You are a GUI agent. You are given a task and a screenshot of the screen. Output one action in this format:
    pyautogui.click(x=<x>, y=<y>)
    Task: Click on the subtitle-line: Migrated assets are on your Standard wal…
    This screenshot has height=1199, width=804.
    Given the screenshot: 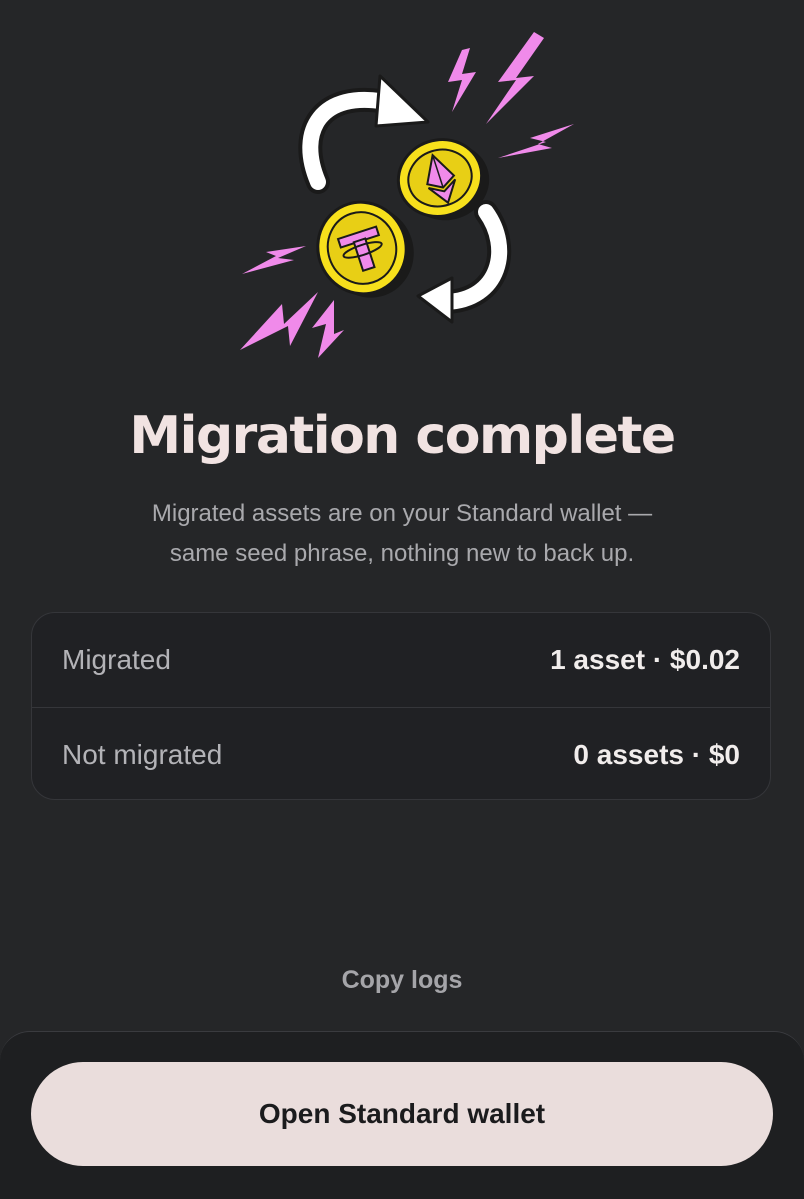 What is the action you would take?
    pyautogui.click(x=402, y=513)
    